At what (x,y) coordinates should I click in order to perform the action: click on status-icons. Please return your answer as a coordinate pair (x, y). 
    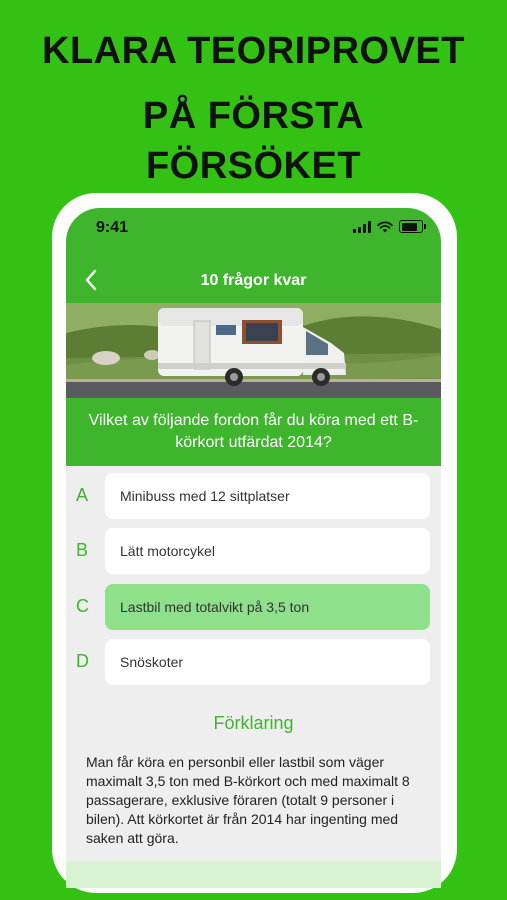
    Looking at the image, I should click on (389, 226).